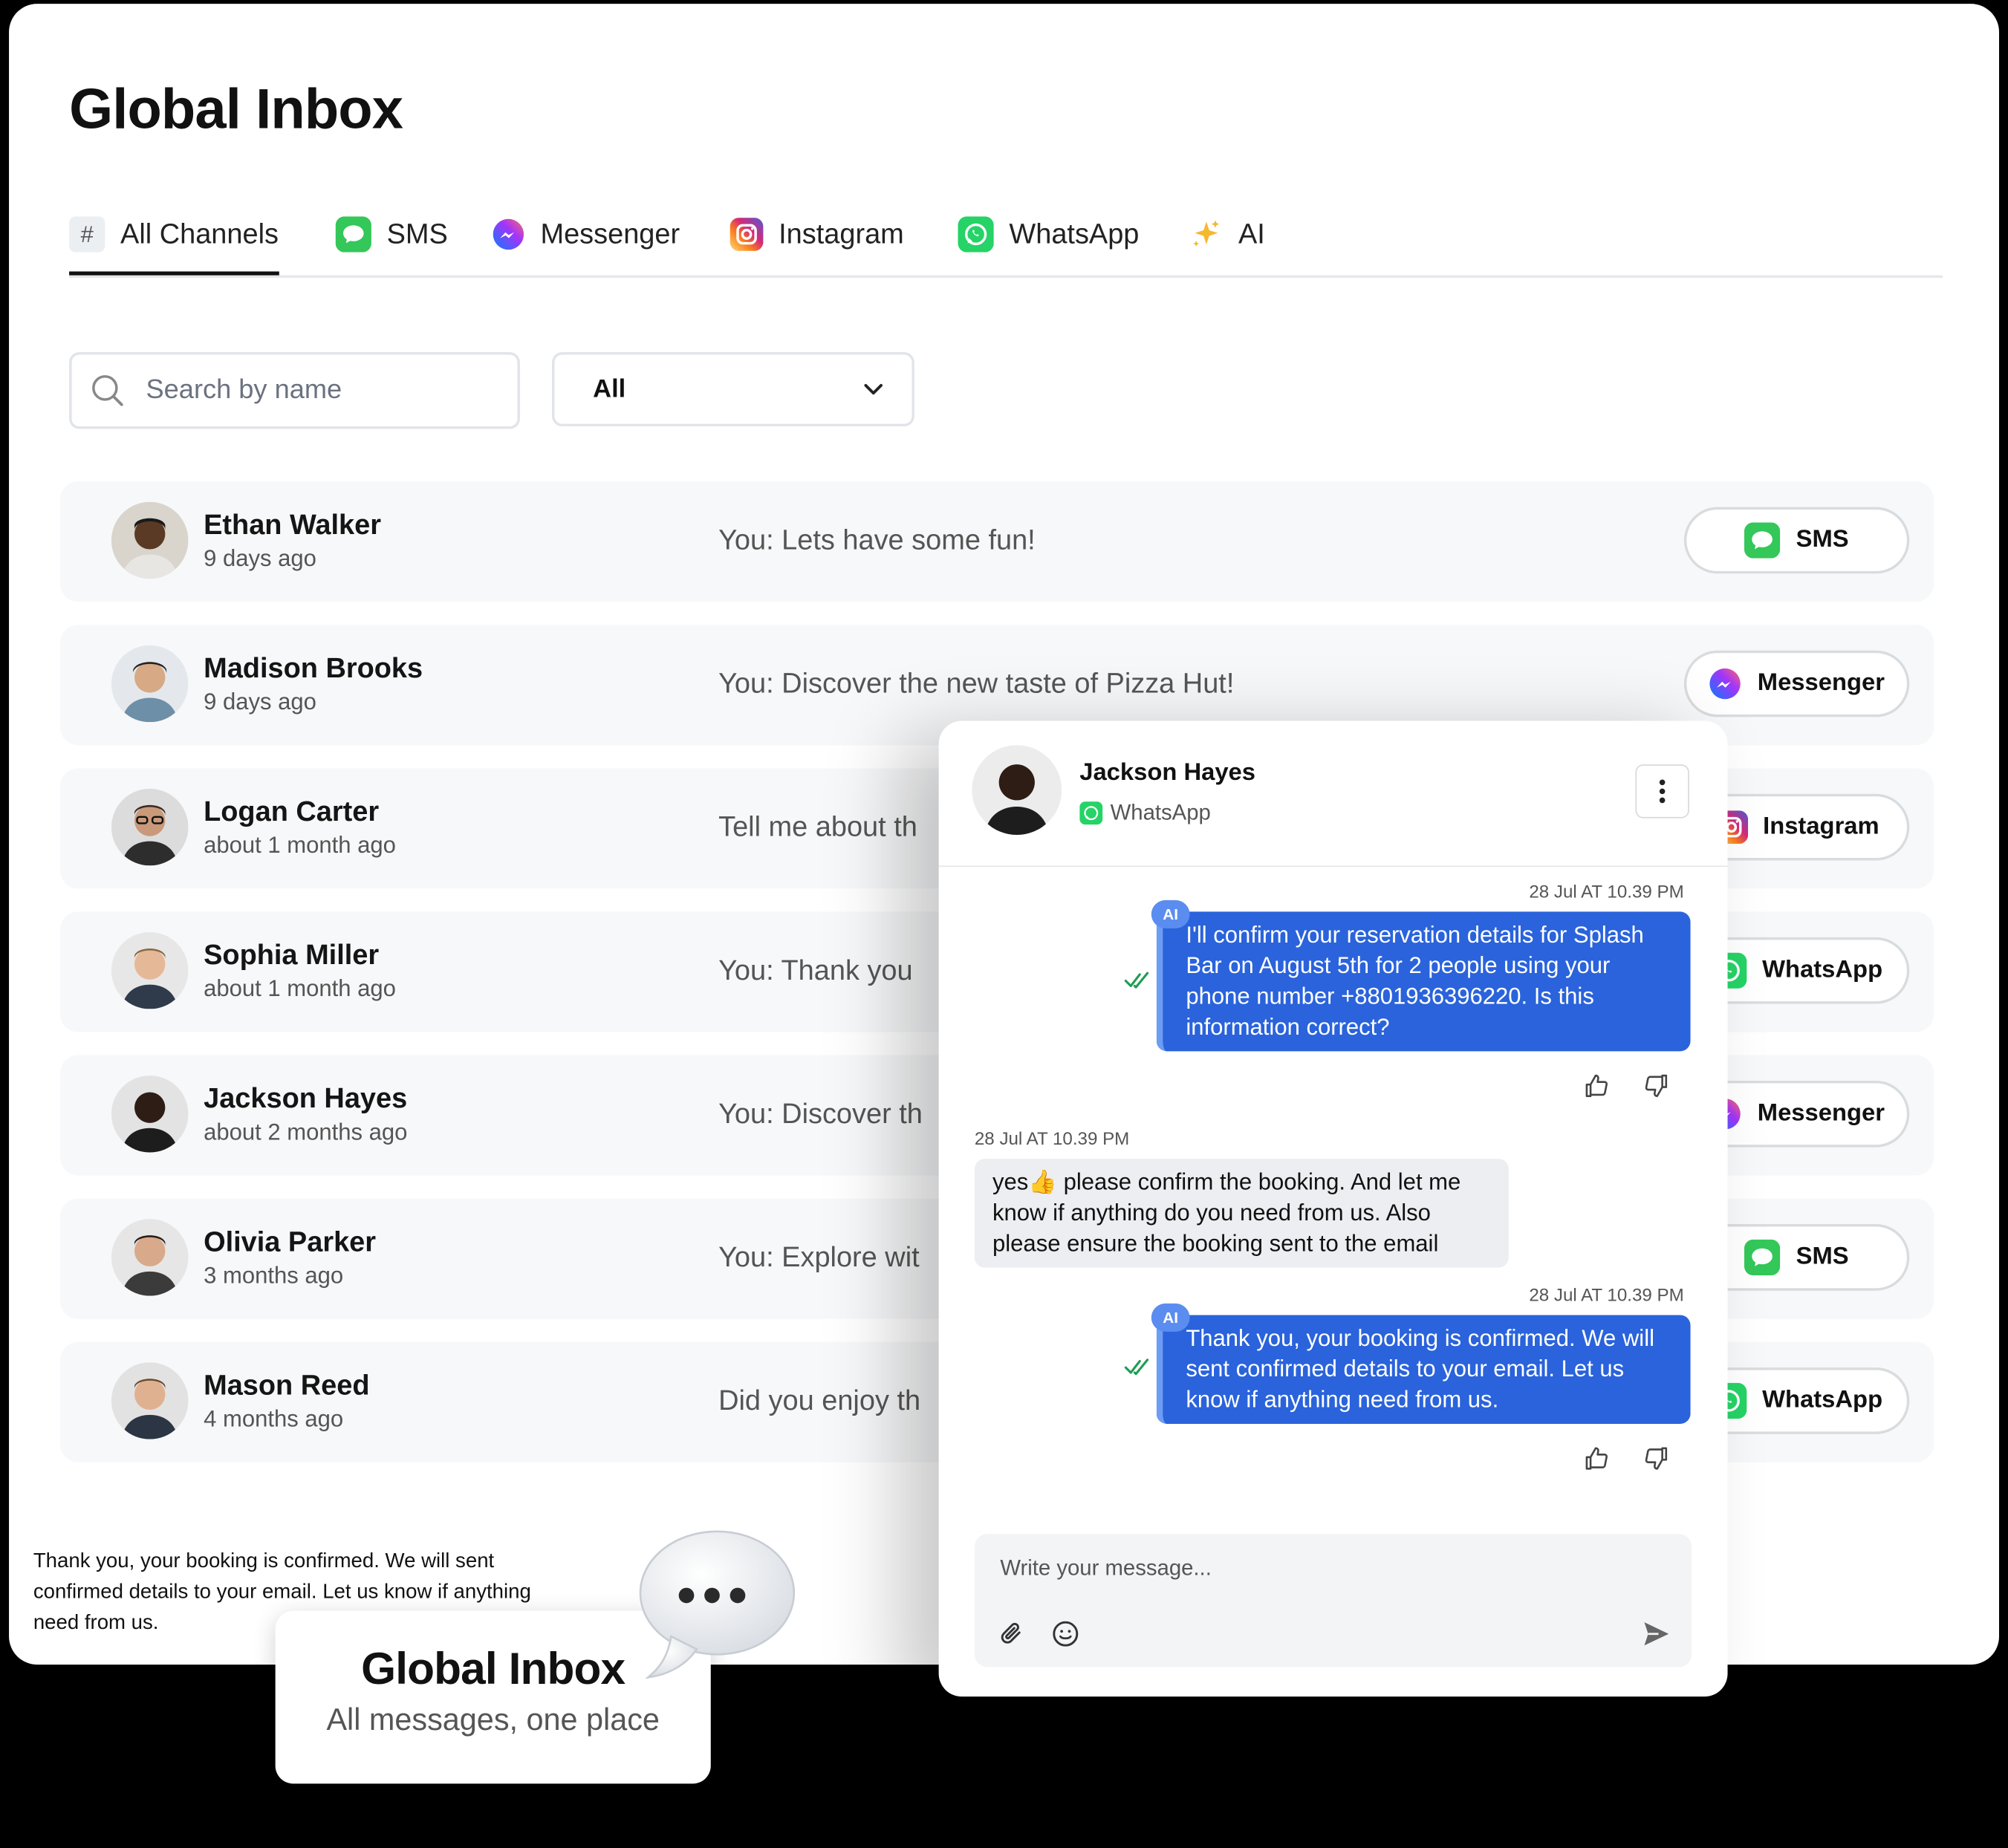 The height and width of the screenshot is (1848, 2008). I want to click on tab-all-channels: # All Channels, so click(174, 236).